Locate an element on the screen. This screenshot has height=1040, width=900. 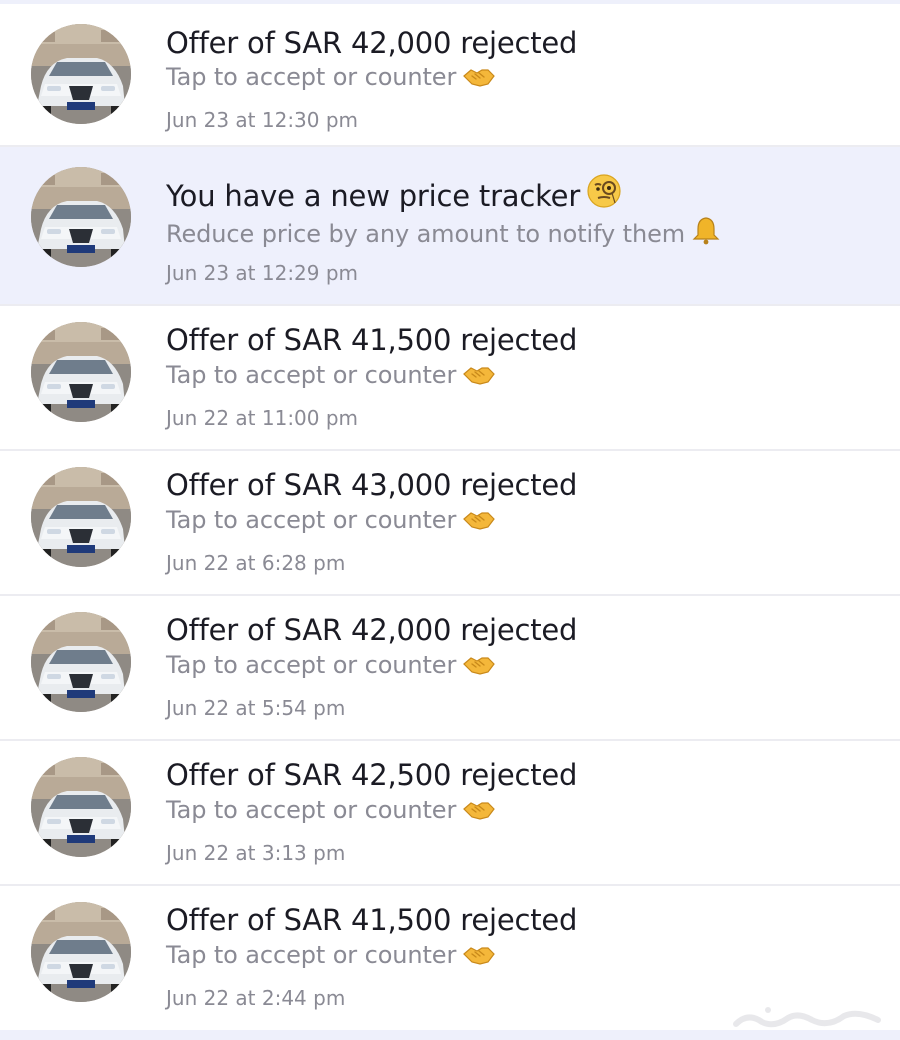
notification-title-text: You have a new price tracker is located at coordinates (373, 196).